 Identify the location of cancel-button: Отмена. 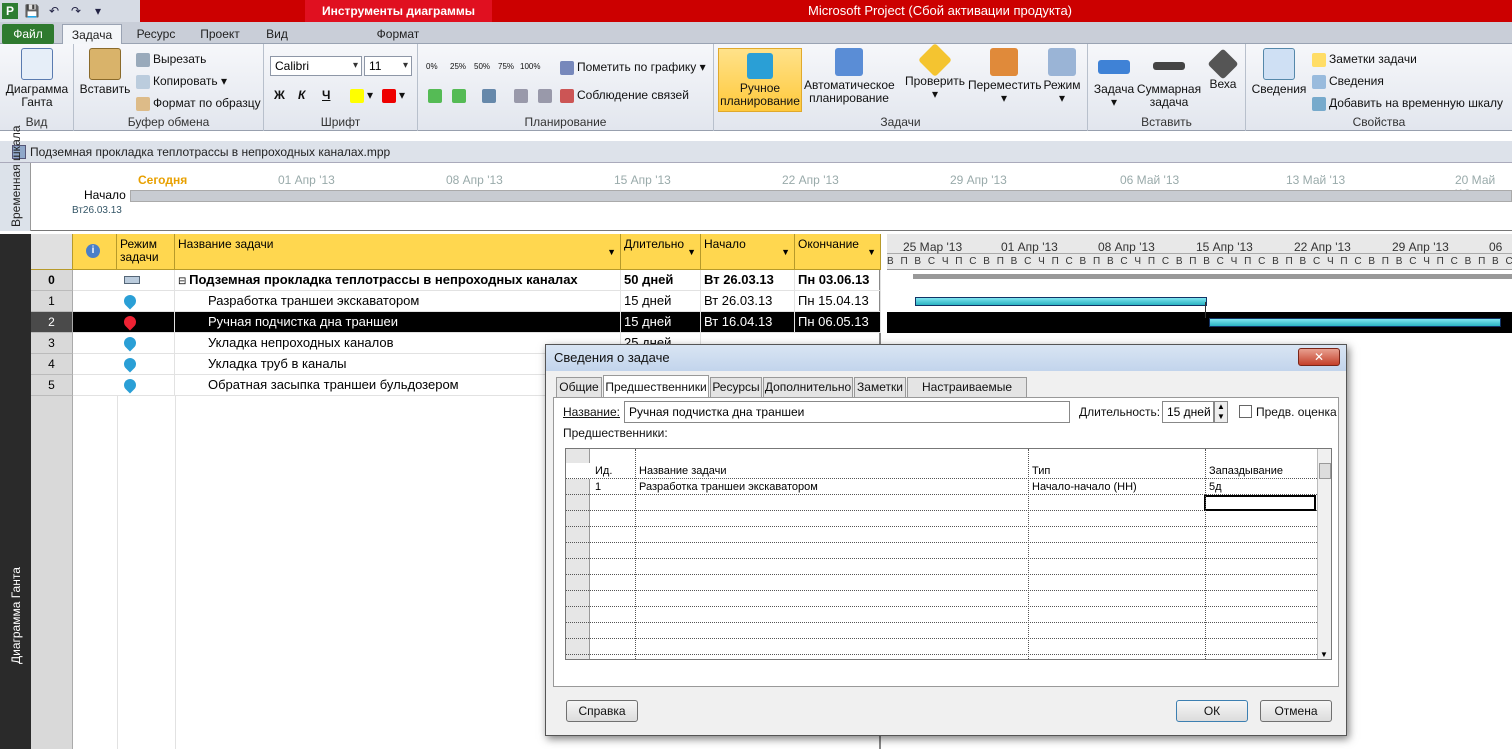
(1296, 711).